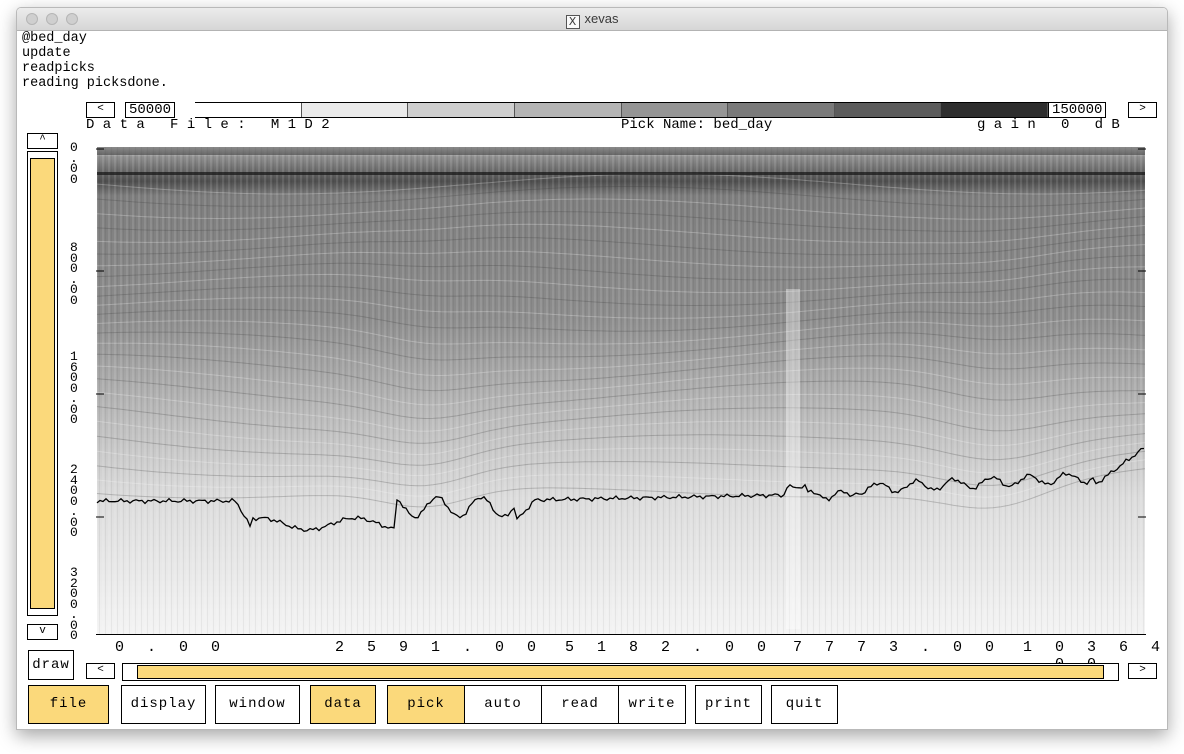  What do you see at coordinates (1142, 671) in the screenshot?
I see `hscroll-right-button: >` at bounding box center [1142, 671].